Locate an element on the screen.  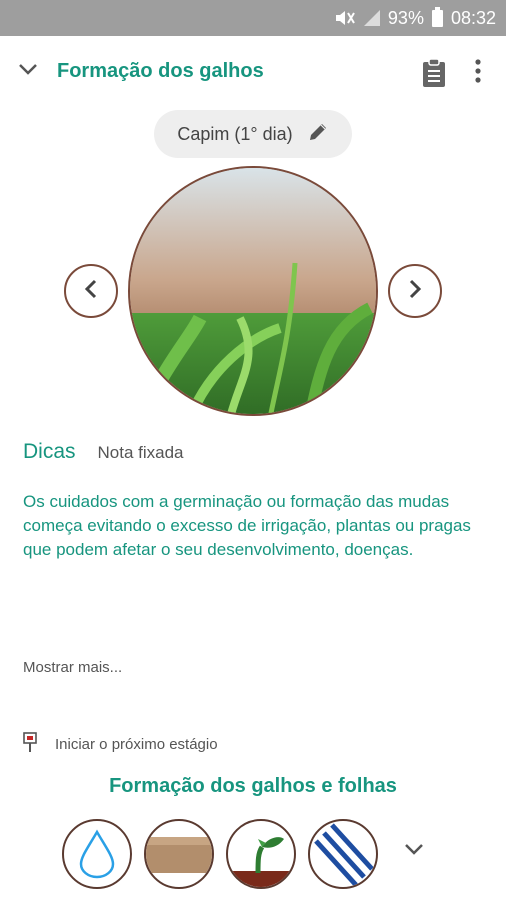
sprout-icon is located at coordinates (261, 854).